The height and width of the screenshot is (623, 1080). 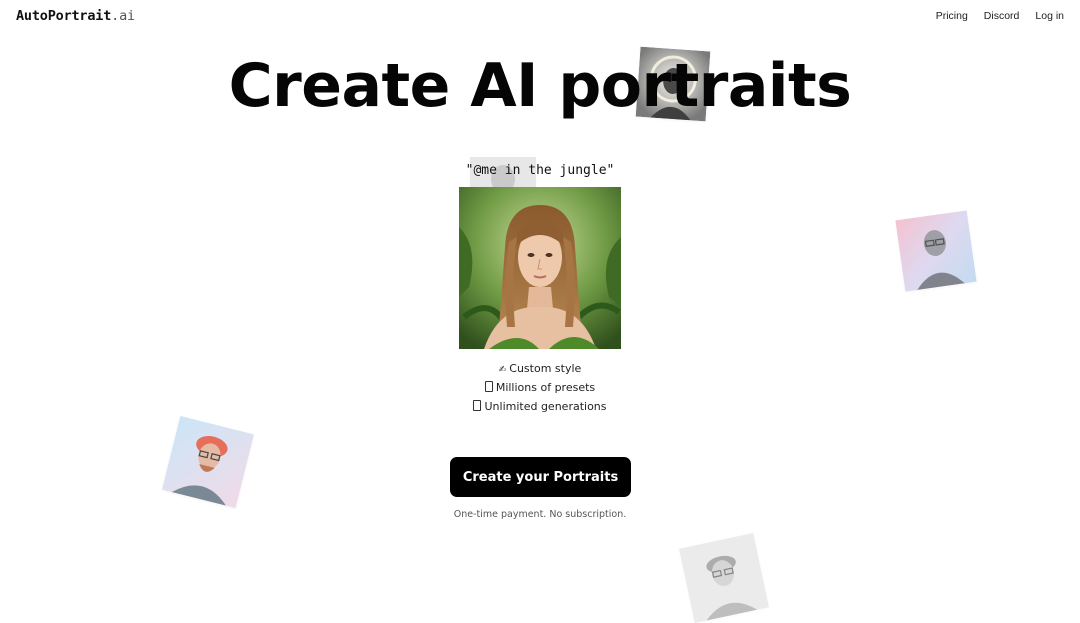 I want to click on generations-box-icon, so click(x=477, y=405).